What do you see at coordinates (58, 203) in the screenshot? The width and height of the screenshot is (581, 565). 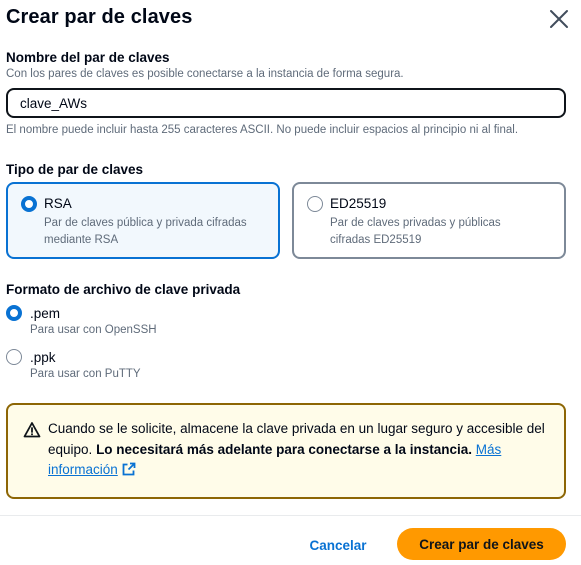 I see `key-type-rsa-label: RSA` at bounding box center [58, 203].